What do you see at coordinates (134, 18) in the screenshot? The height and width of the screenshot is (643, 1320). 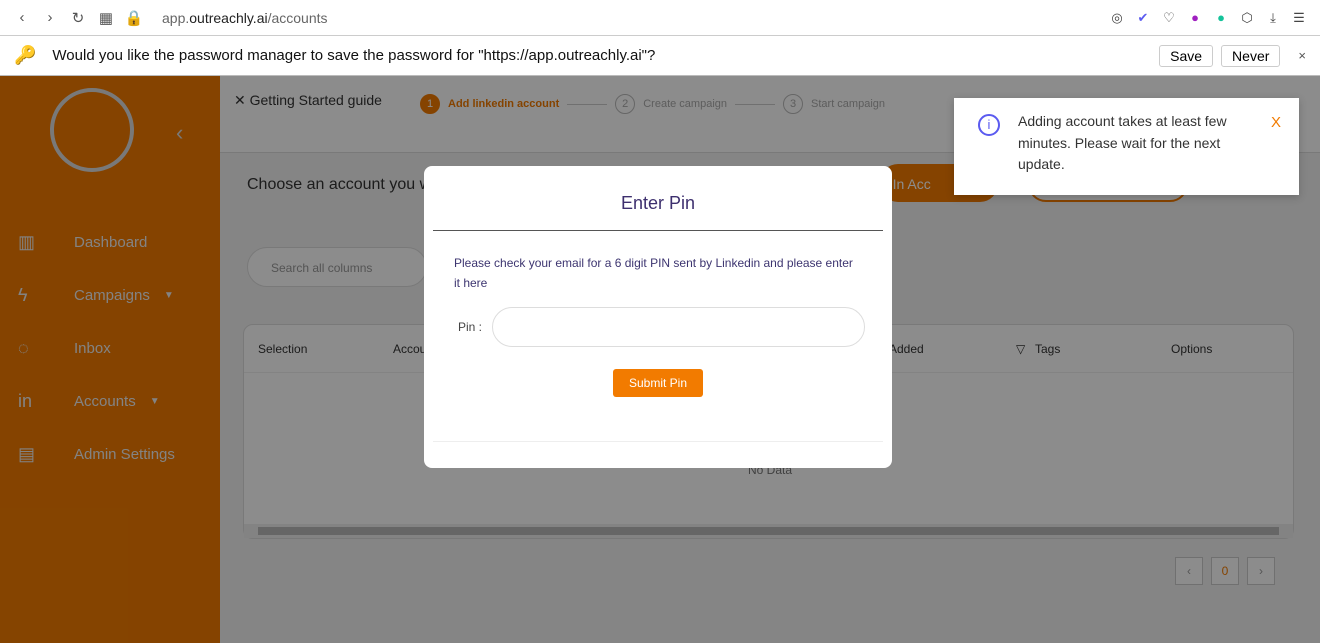 I see `lock-icon: 🔒` at bounding box center [134, 18].